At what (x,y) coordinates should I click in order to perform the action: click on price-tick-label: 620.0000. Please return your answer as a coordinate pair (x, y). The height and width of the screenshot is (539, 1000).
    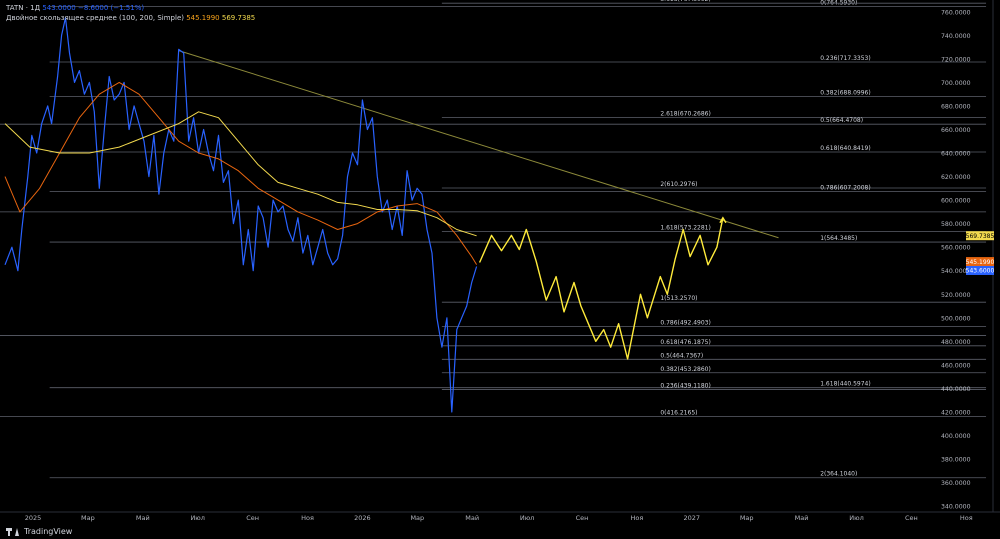
    Looking at the image, I should click on (956, 177).